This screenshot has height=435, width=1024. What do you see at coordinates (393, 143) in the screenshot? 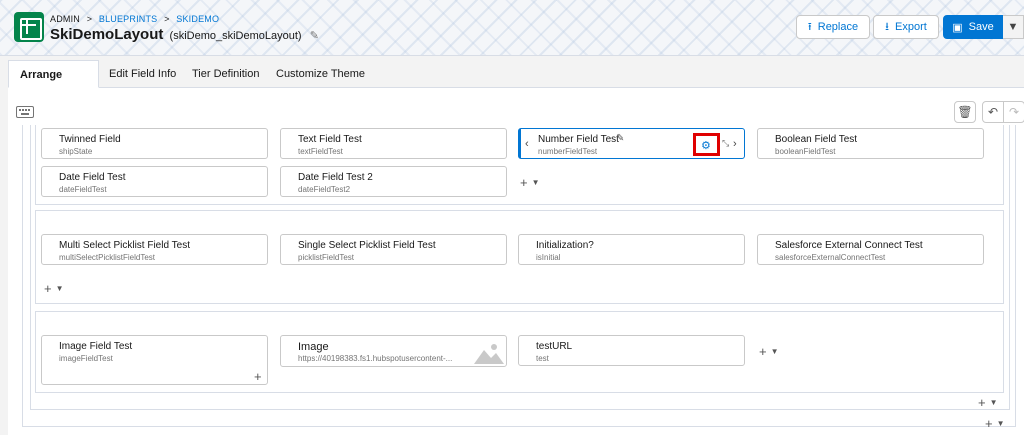
I see `field-card: Text Field Test textFieldTest` at bounding box center [393, 143].